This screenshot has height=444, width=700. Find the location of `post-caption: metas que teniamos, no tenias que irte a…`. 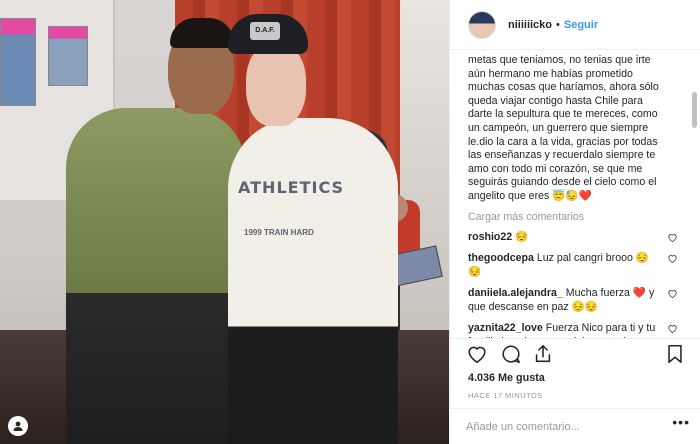

post-caption: metas que teniamos, no tenias que irte a… is located at coordinates (563, 128).